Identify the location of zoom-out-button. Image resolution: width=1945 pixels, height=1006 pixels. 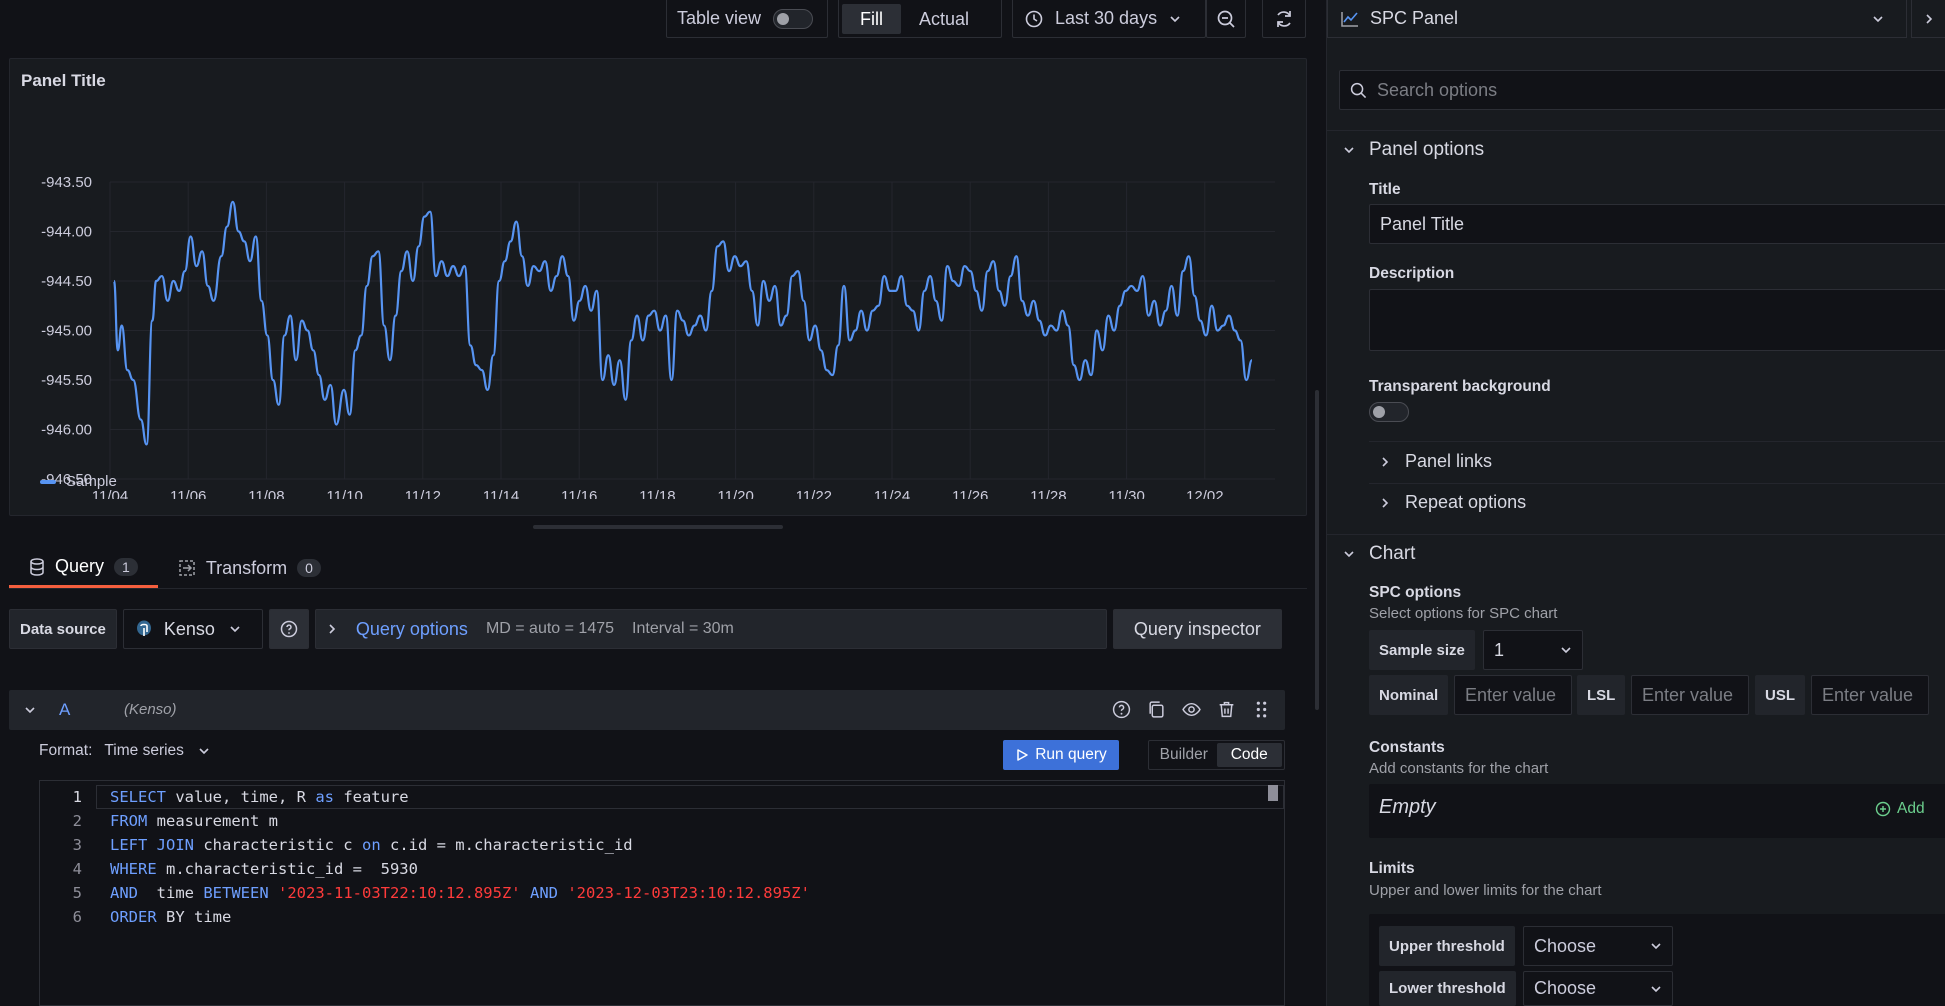
(1226, 19).